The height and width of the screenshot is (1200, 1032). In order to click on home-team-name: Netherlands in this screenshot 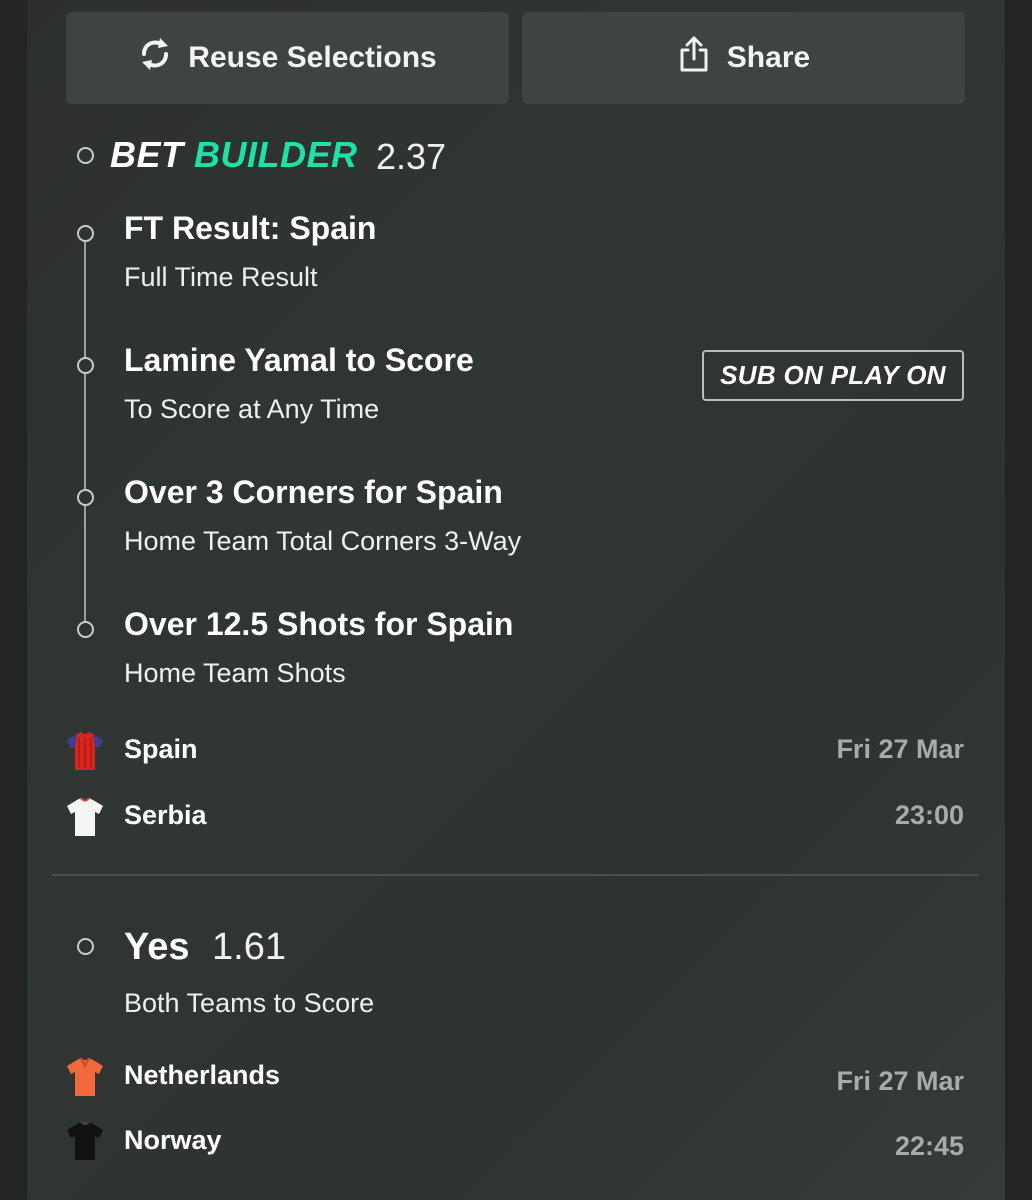, I will do `click(202, 1075)`.